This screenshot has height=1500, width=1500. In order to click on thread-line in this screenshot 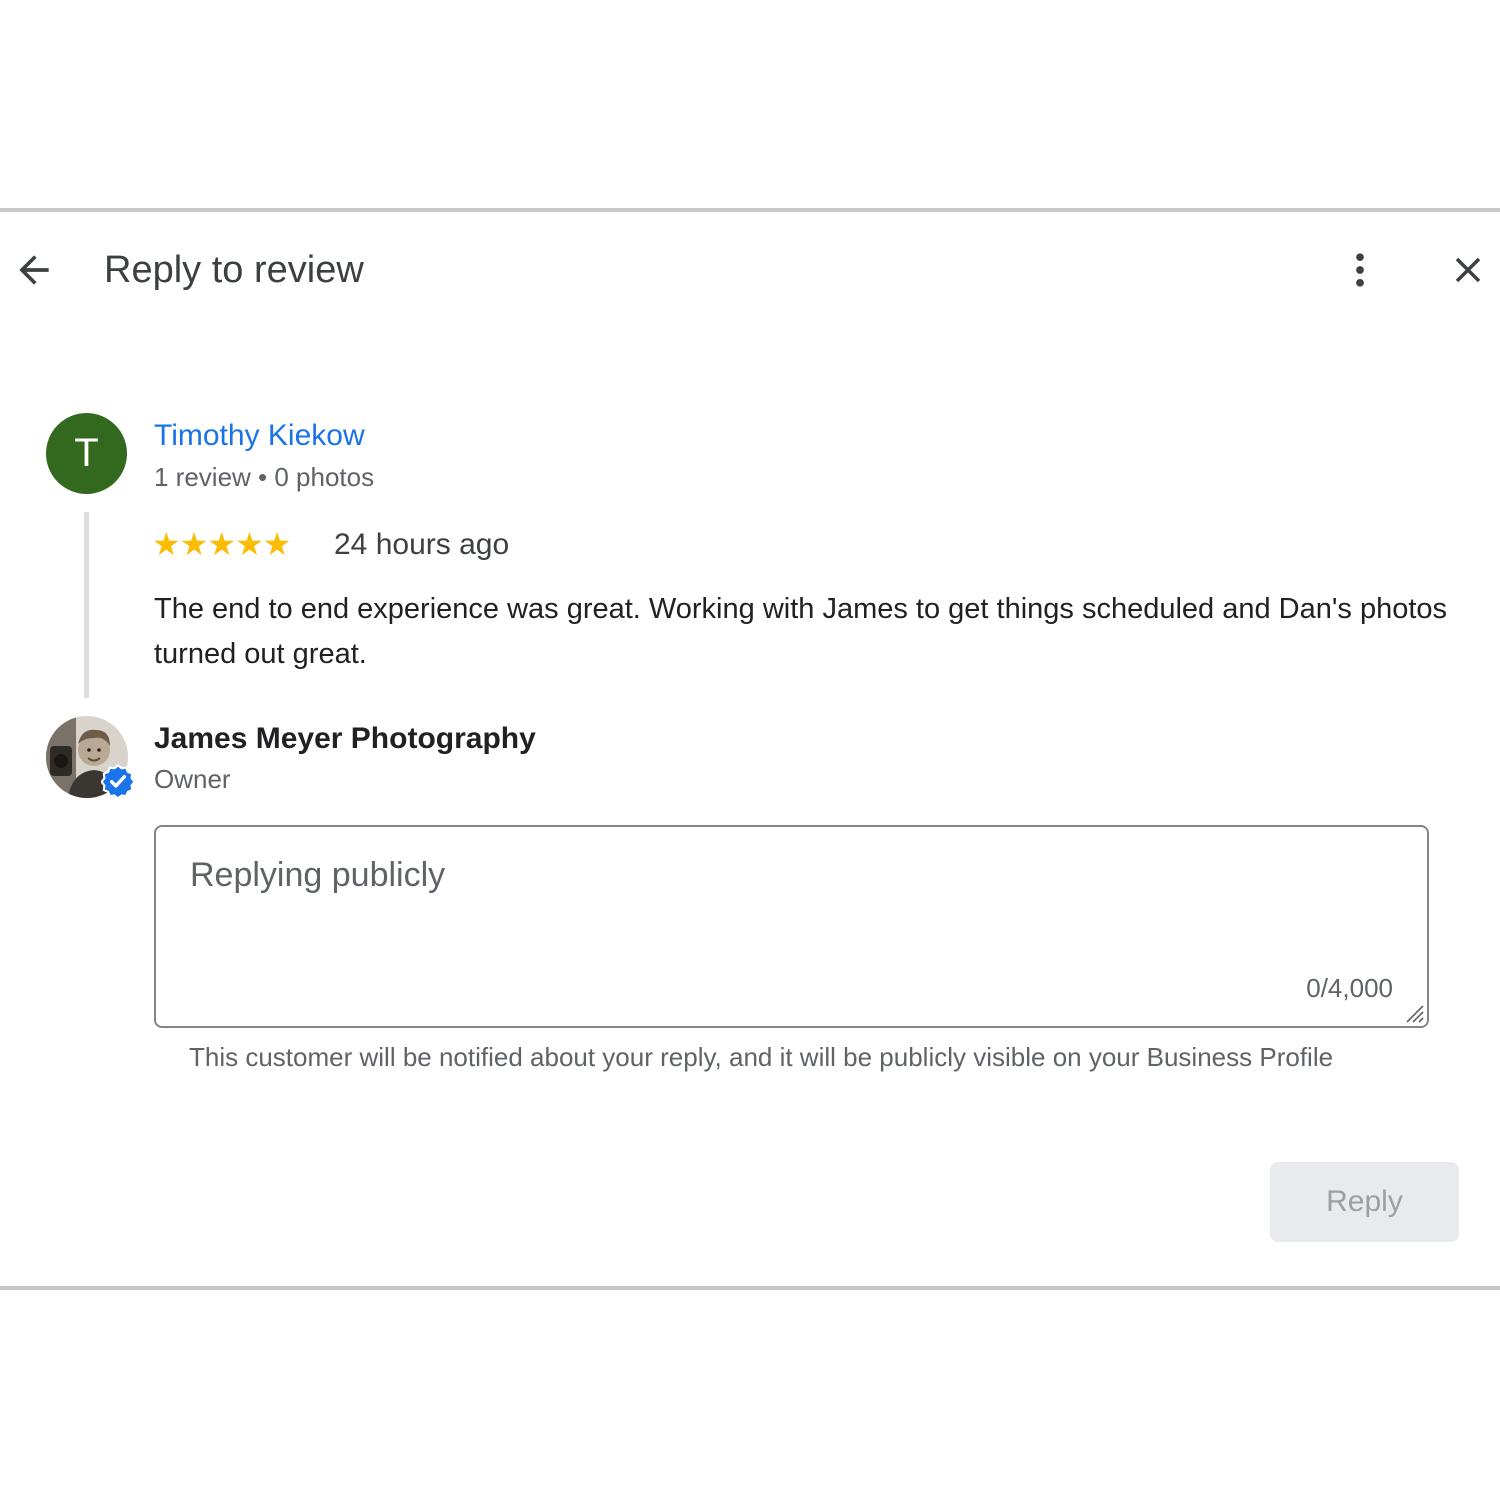, I will do `click(86, 605)`.